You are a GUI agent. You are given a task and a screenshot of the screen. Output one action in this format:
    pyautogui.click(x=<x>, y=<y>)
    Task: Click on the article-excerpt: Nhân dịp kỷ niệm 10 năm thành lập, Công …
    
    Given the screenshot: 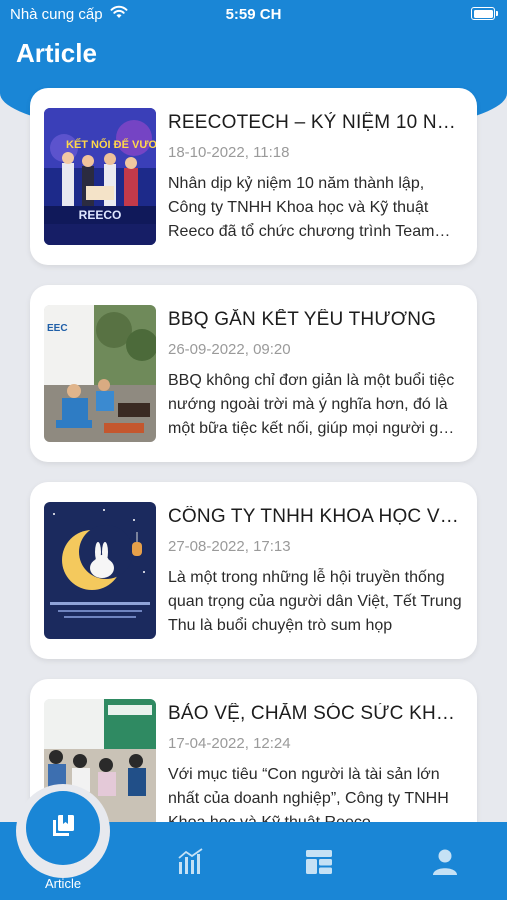 What is the action you would take?
    pyautogui.click(x=301, y=207)
    